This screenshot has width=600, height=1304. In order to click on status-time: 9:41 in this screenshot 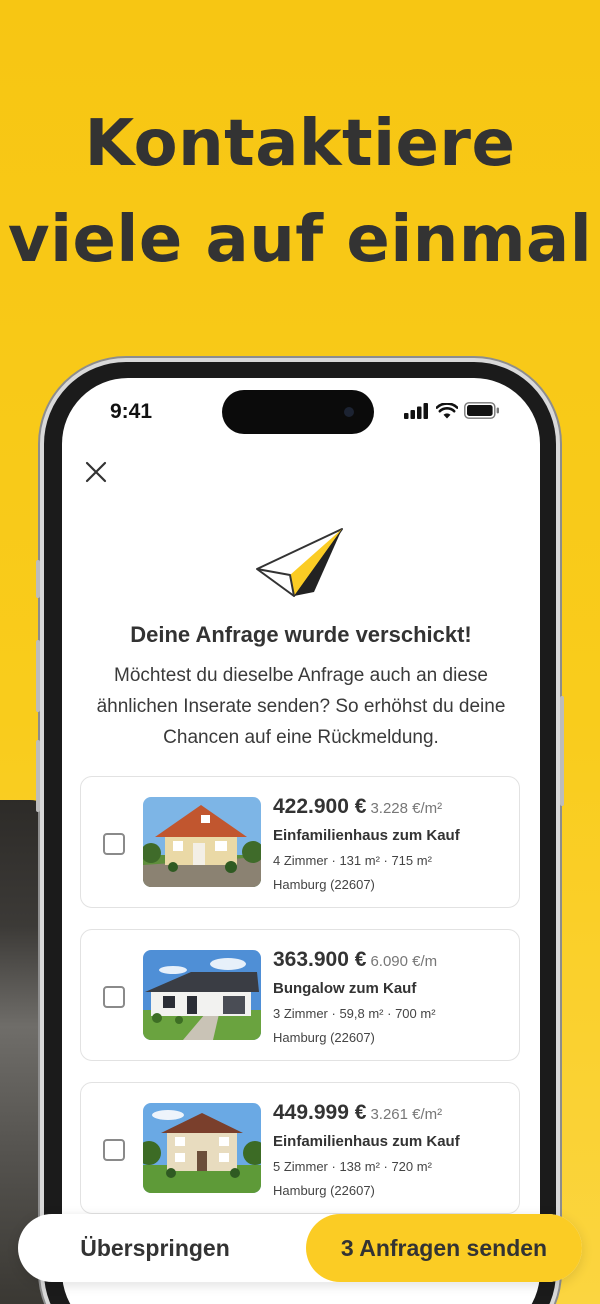, I will do `click(131, 411)`.